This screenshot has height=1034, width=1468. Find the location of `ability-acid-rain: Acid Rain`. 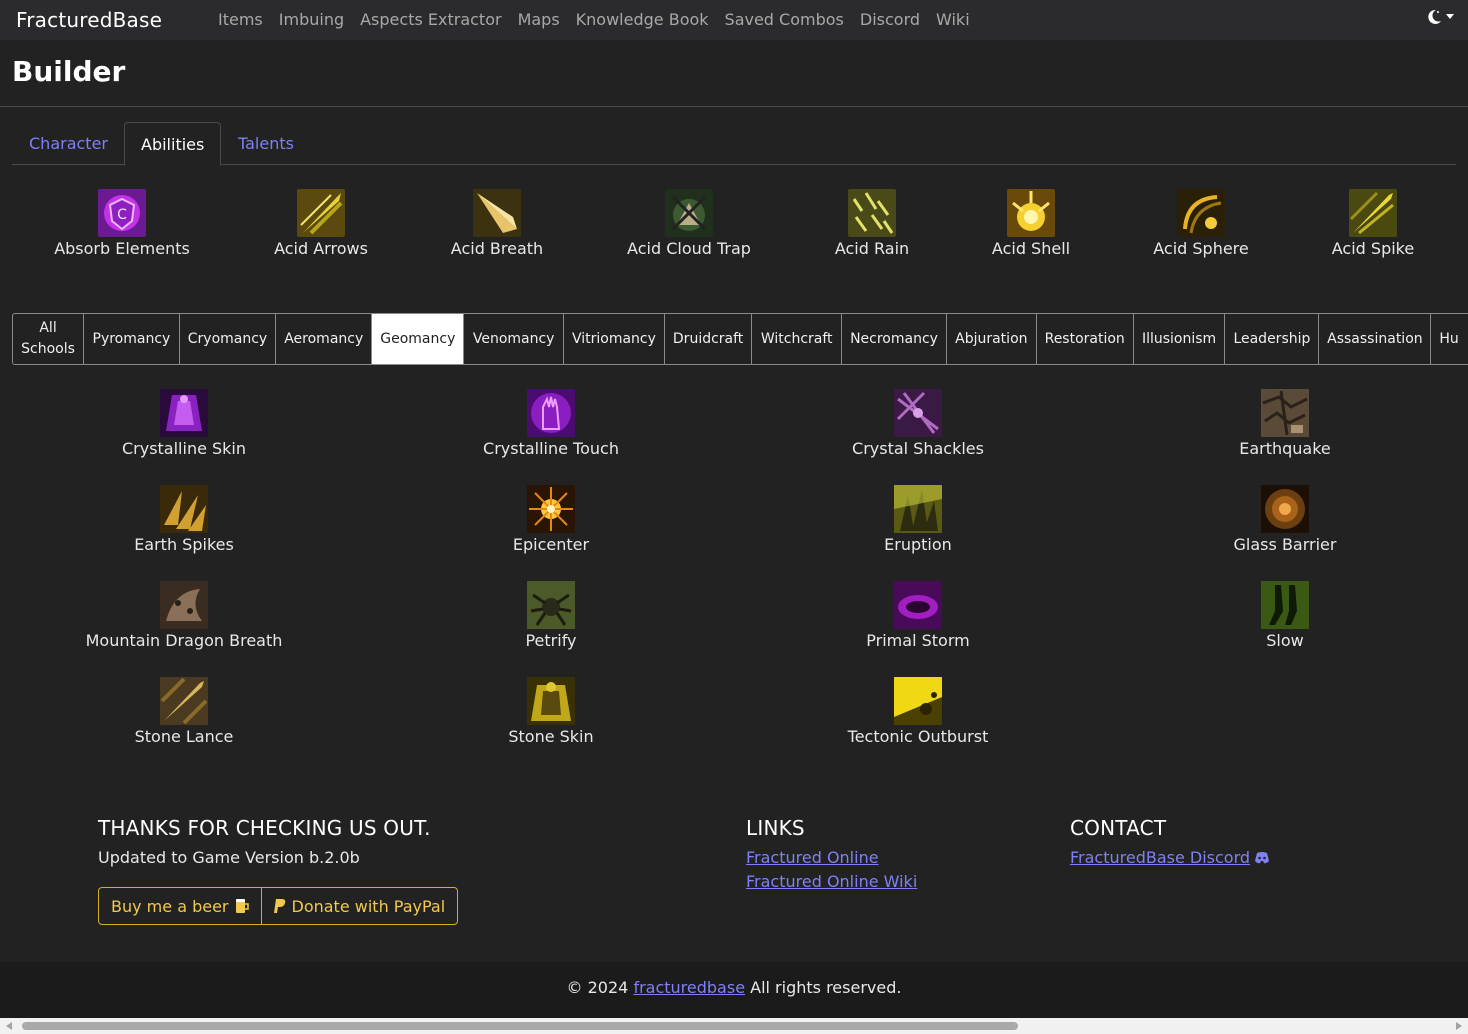

ability-acid-rain: Acid Rain is located at coordinates (872, 223).